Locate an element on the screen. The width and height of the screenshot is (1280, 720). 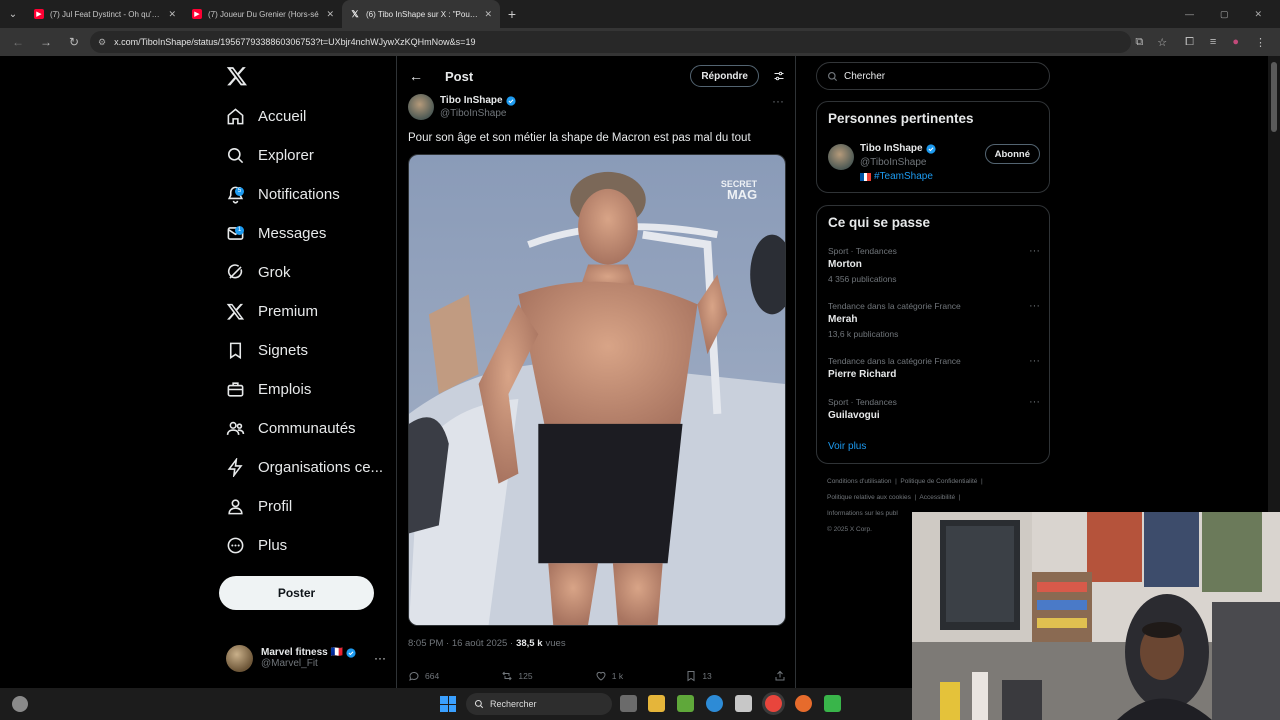
minimize-icon: — is located at coordinates (1189, 14).